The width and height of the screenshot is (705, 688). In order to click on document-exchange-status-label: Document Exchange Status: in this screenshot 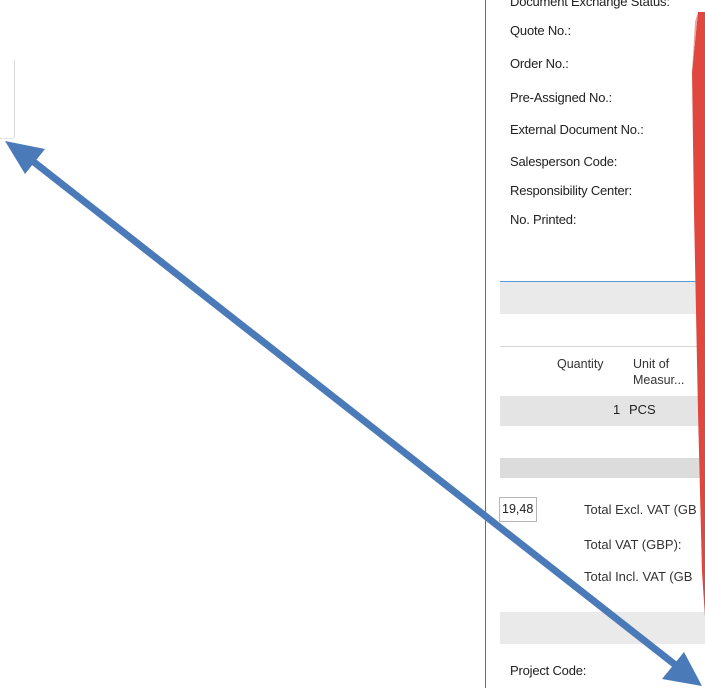, I will do `click(590, 4)`.